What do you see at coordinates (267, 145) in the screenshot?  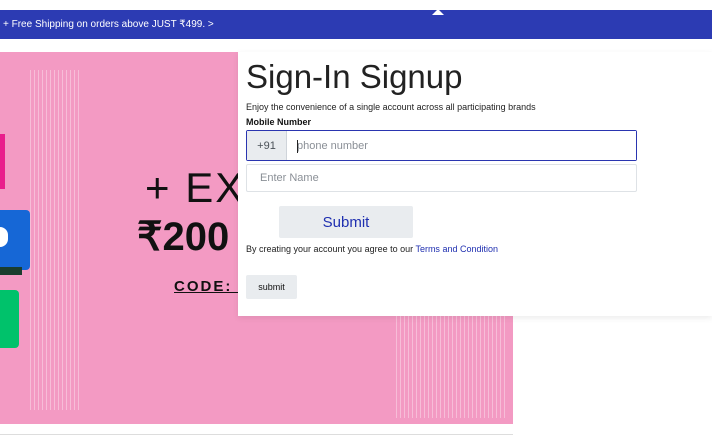 I see `country-code-prefix: +91` at bounding box center [267, 145].